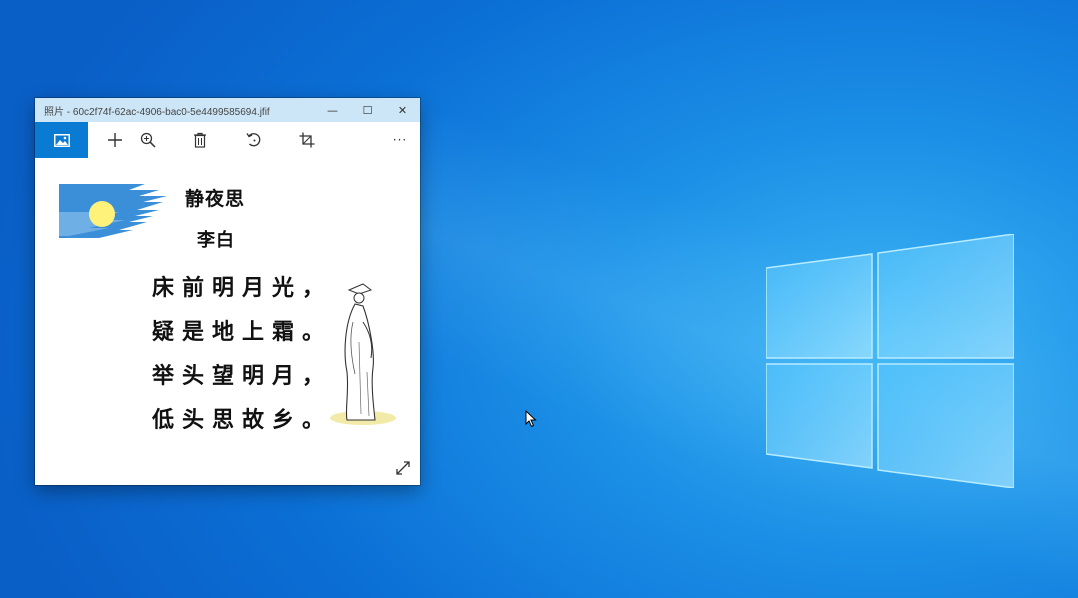  I want to click on zoom-icon, so click(148, 140).